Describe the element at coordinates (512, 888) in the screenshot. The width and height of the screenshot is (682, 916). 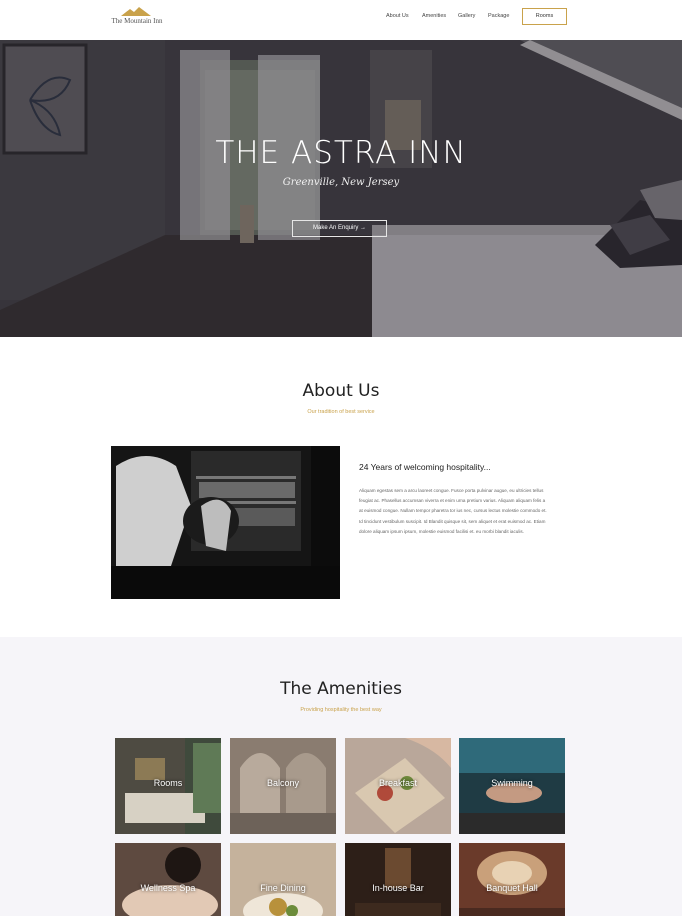
I see `amenity-label: Banquet Hall` at that location.